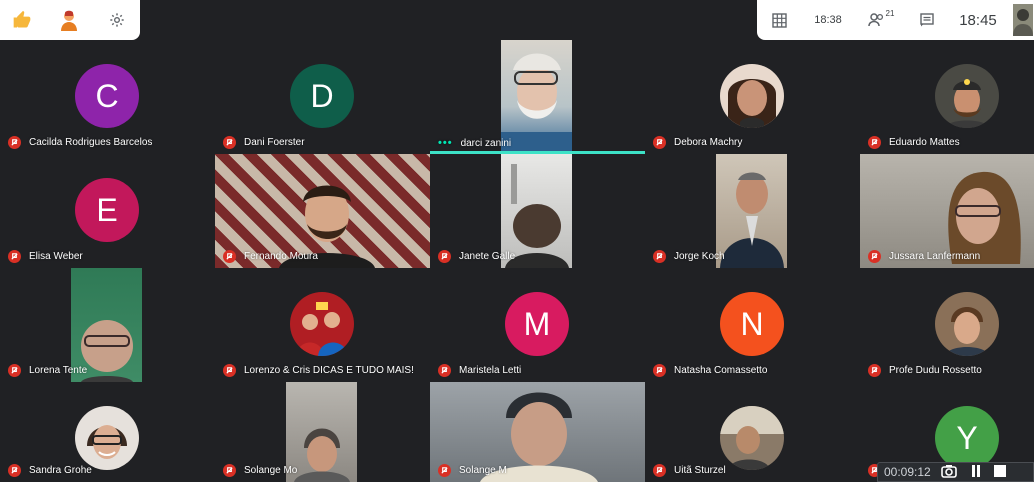  Describe the element at coordinates (881, 20) in the screenshot. I see `people-icon: 21` at that location.